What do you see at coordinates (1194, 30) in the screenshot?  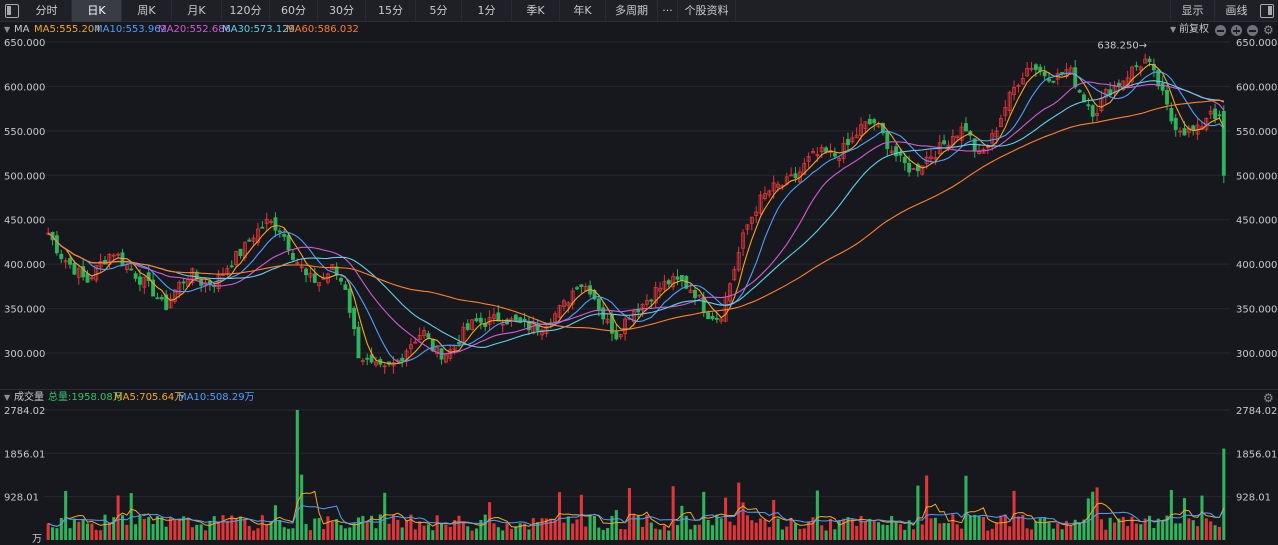 I see `adjust-mode-label: 前复权` at bounding box center [1194, 30].